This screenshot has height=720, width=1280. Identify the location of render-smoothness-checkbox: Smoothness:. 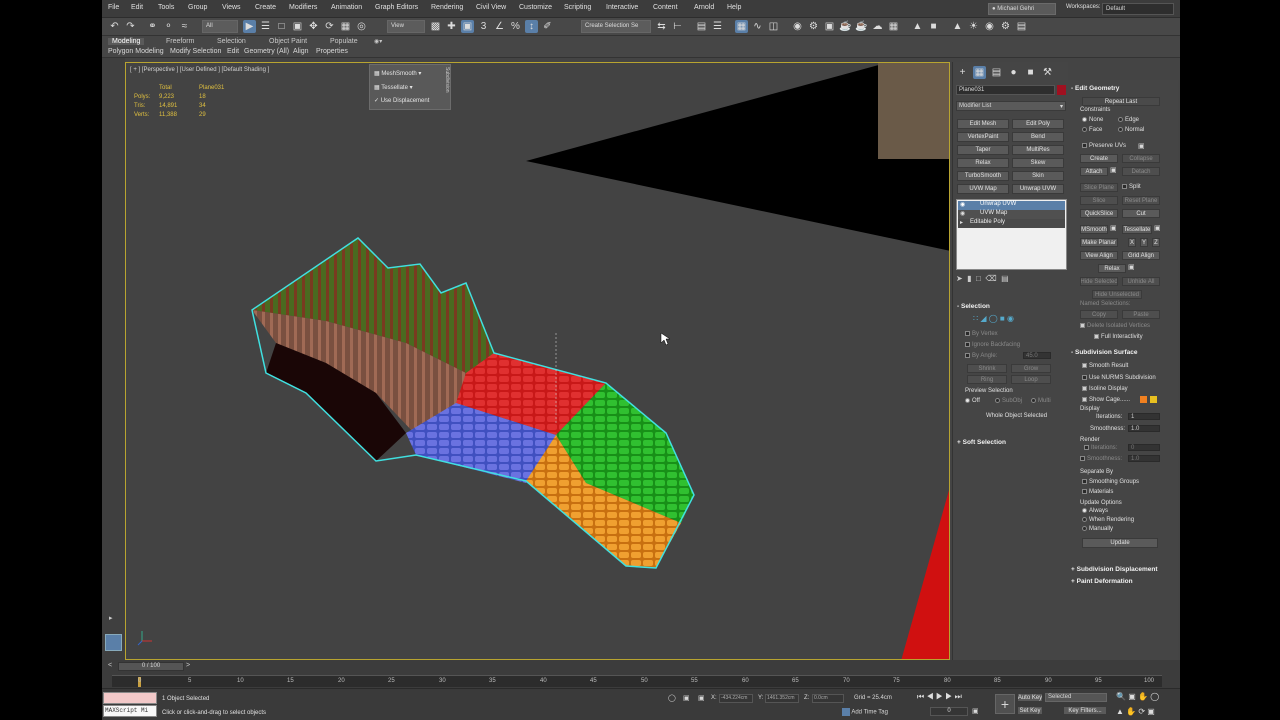
(1101, 459).